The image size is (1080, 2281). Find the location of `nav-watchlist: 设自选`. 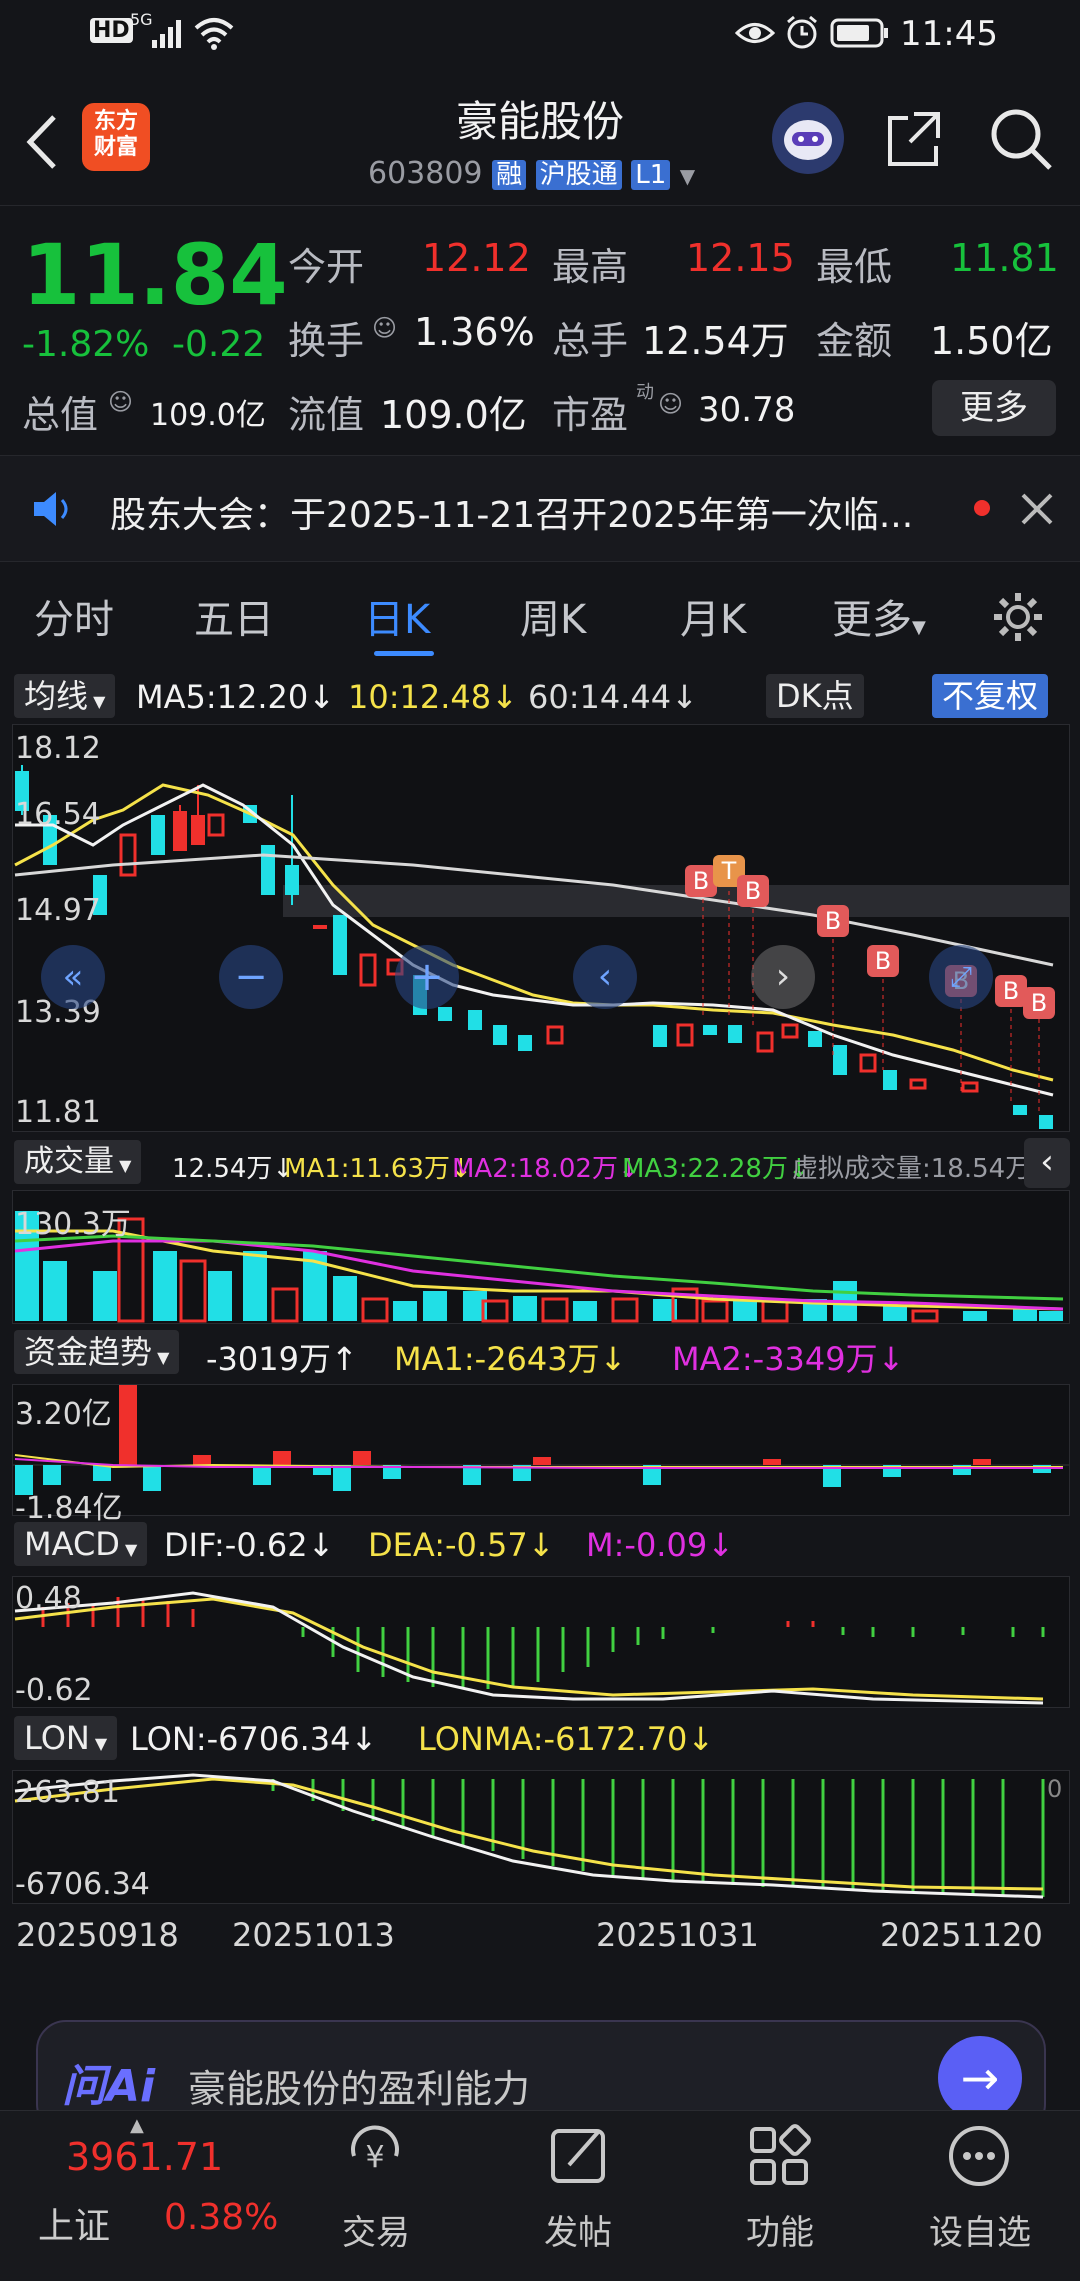

nav-watchlist: 设自选 is located at coordinates (980, 2229).